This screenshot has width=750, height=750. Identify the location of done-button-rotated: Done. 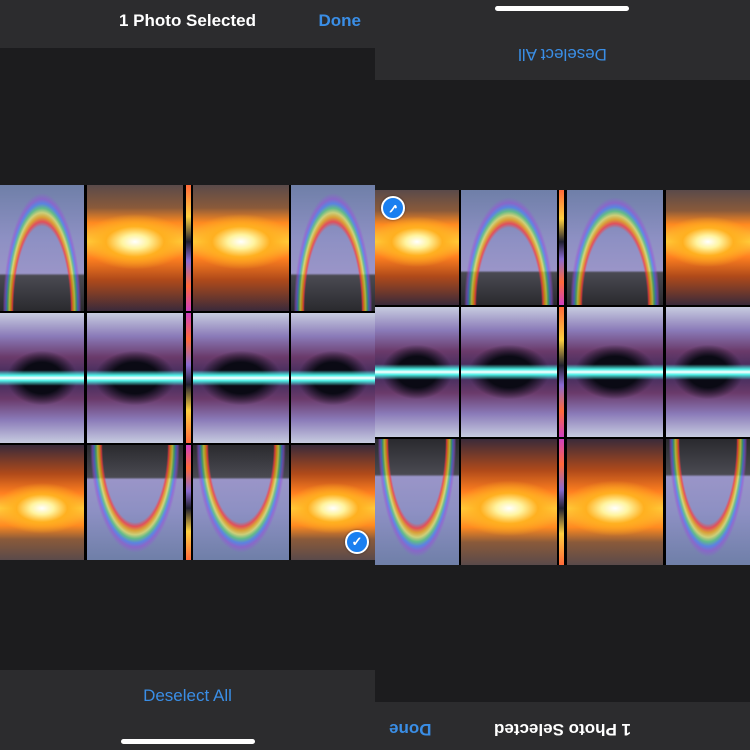
(410, 729).